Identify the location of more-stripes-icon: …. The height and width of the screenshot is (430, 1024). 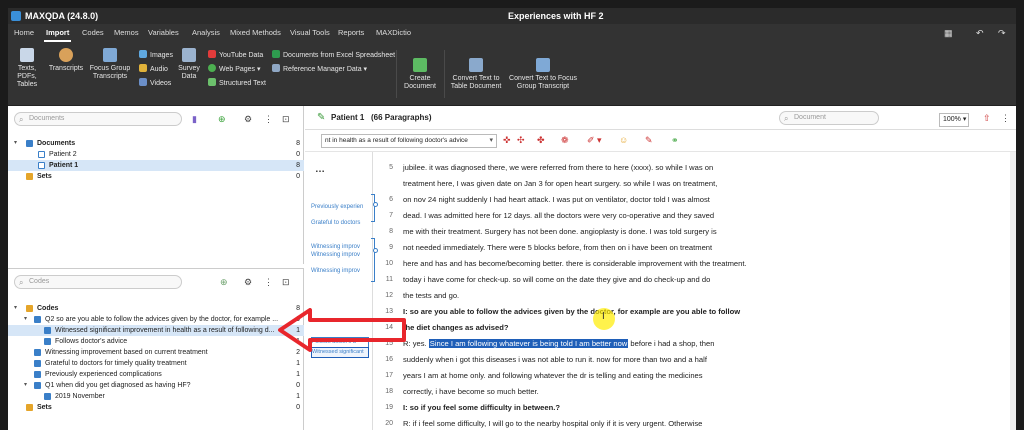
(320, 169).